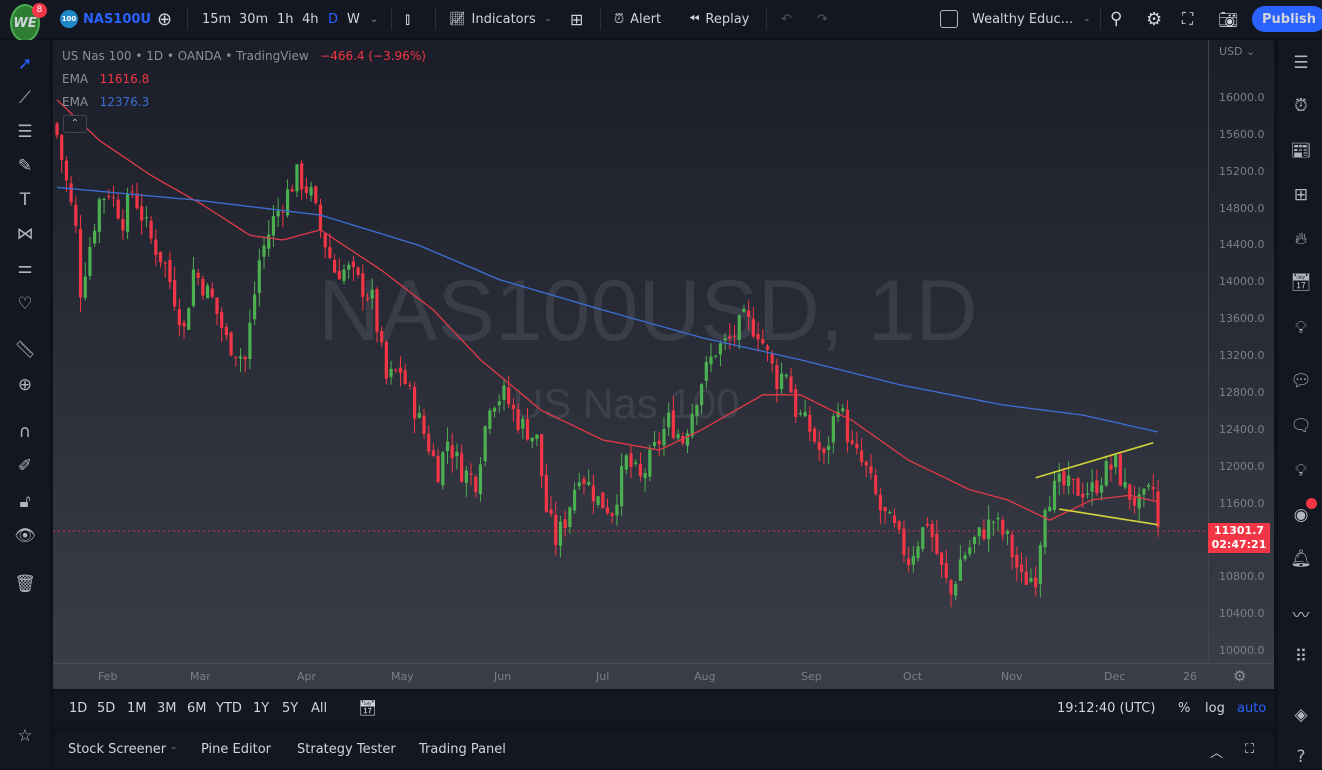 Image resolution: width=1322 pixels, height=770 pixels. I want to click on news-icon: 📰︎, so click(1301, 151).